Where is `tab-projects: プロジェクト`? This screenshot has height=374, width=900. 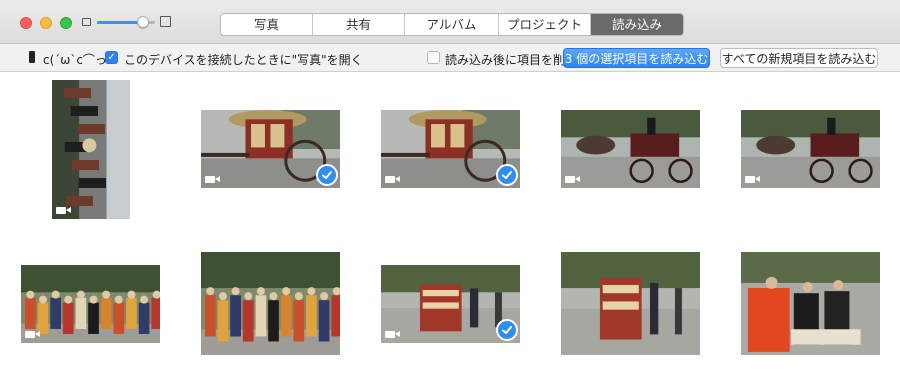
tab-projects: プロジェクト is located at coordinates (545, 24).